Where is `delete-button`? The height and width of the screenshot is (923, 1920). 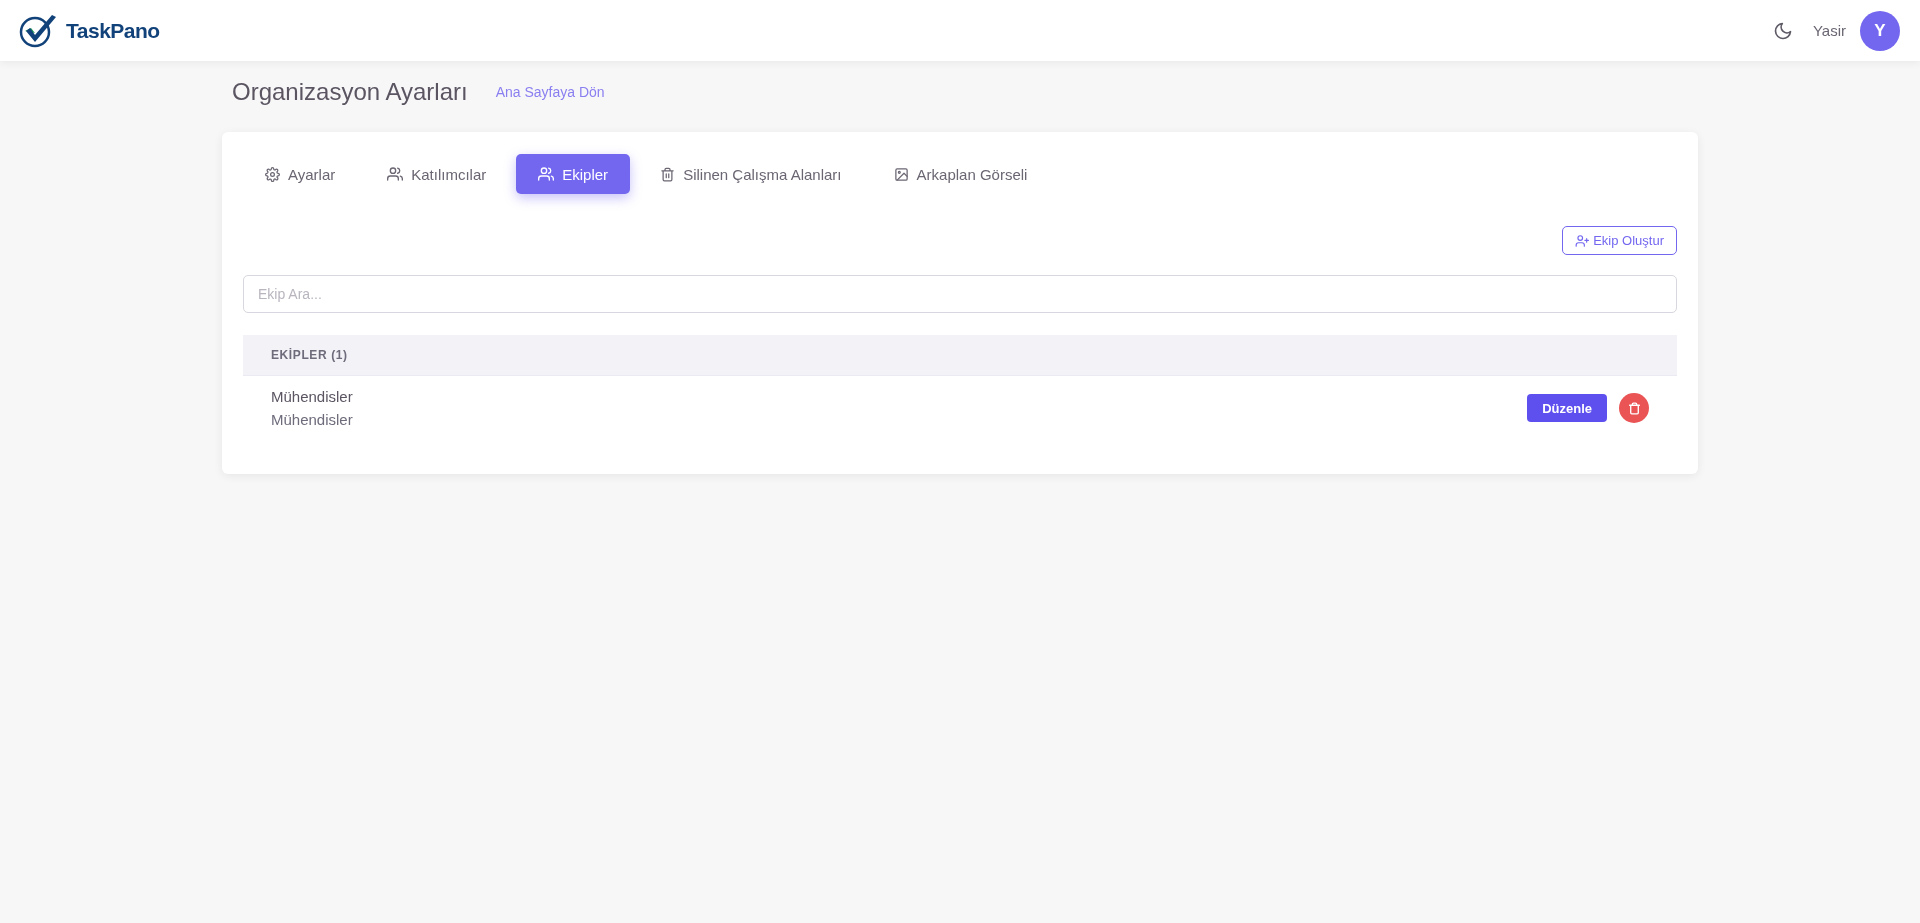 delete-button is located at coordinates (1634, 408).